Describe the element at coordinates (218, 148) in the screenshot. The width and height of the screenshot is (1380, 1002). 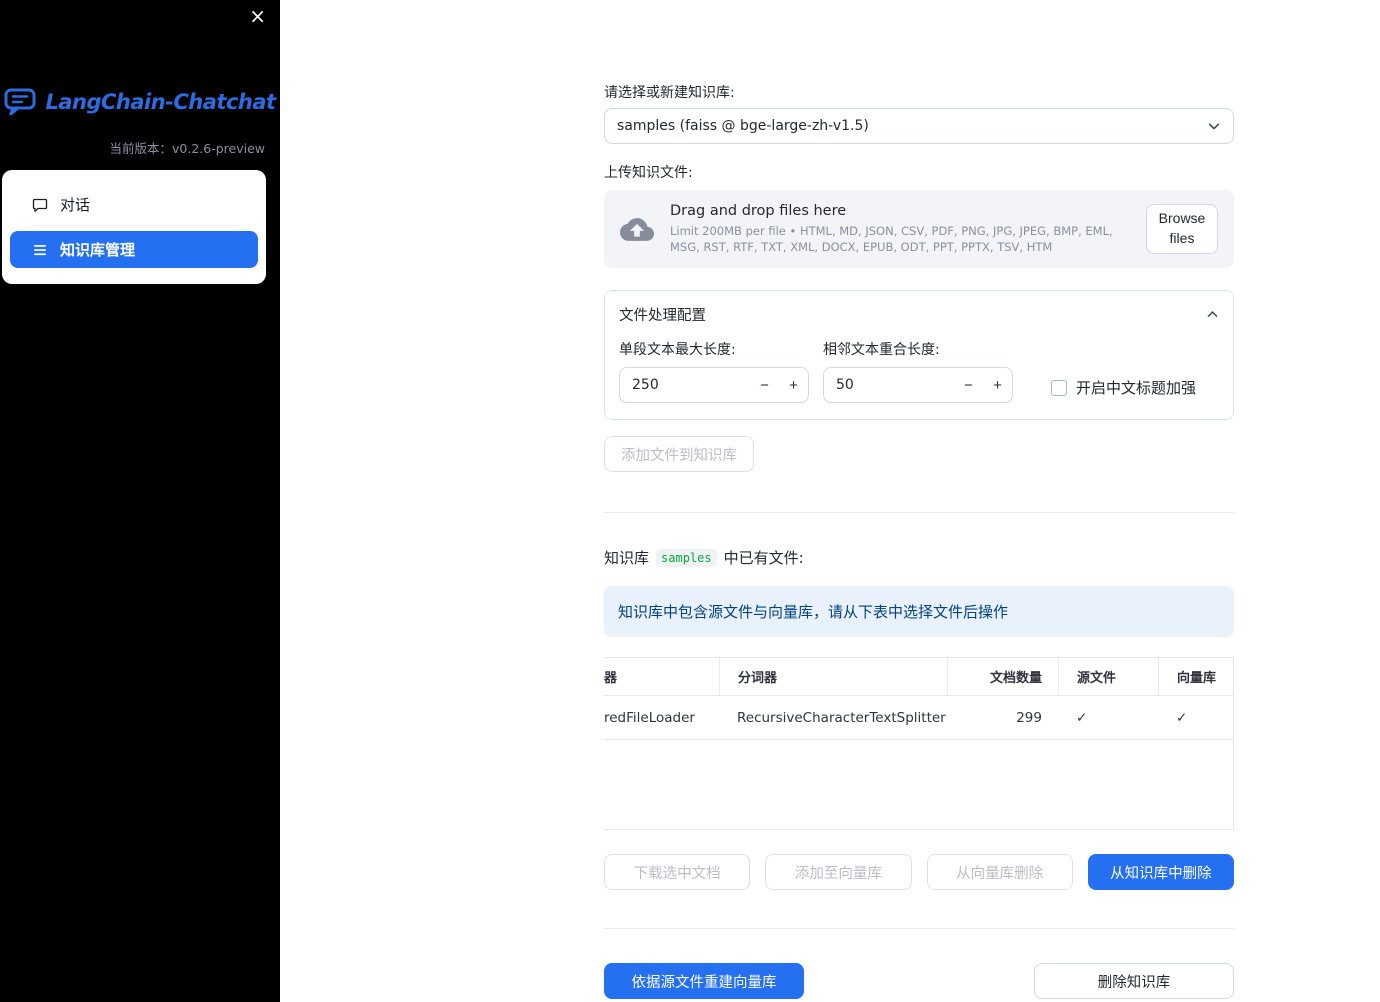
I see `version-value: v0.2.6-preview` at that location.